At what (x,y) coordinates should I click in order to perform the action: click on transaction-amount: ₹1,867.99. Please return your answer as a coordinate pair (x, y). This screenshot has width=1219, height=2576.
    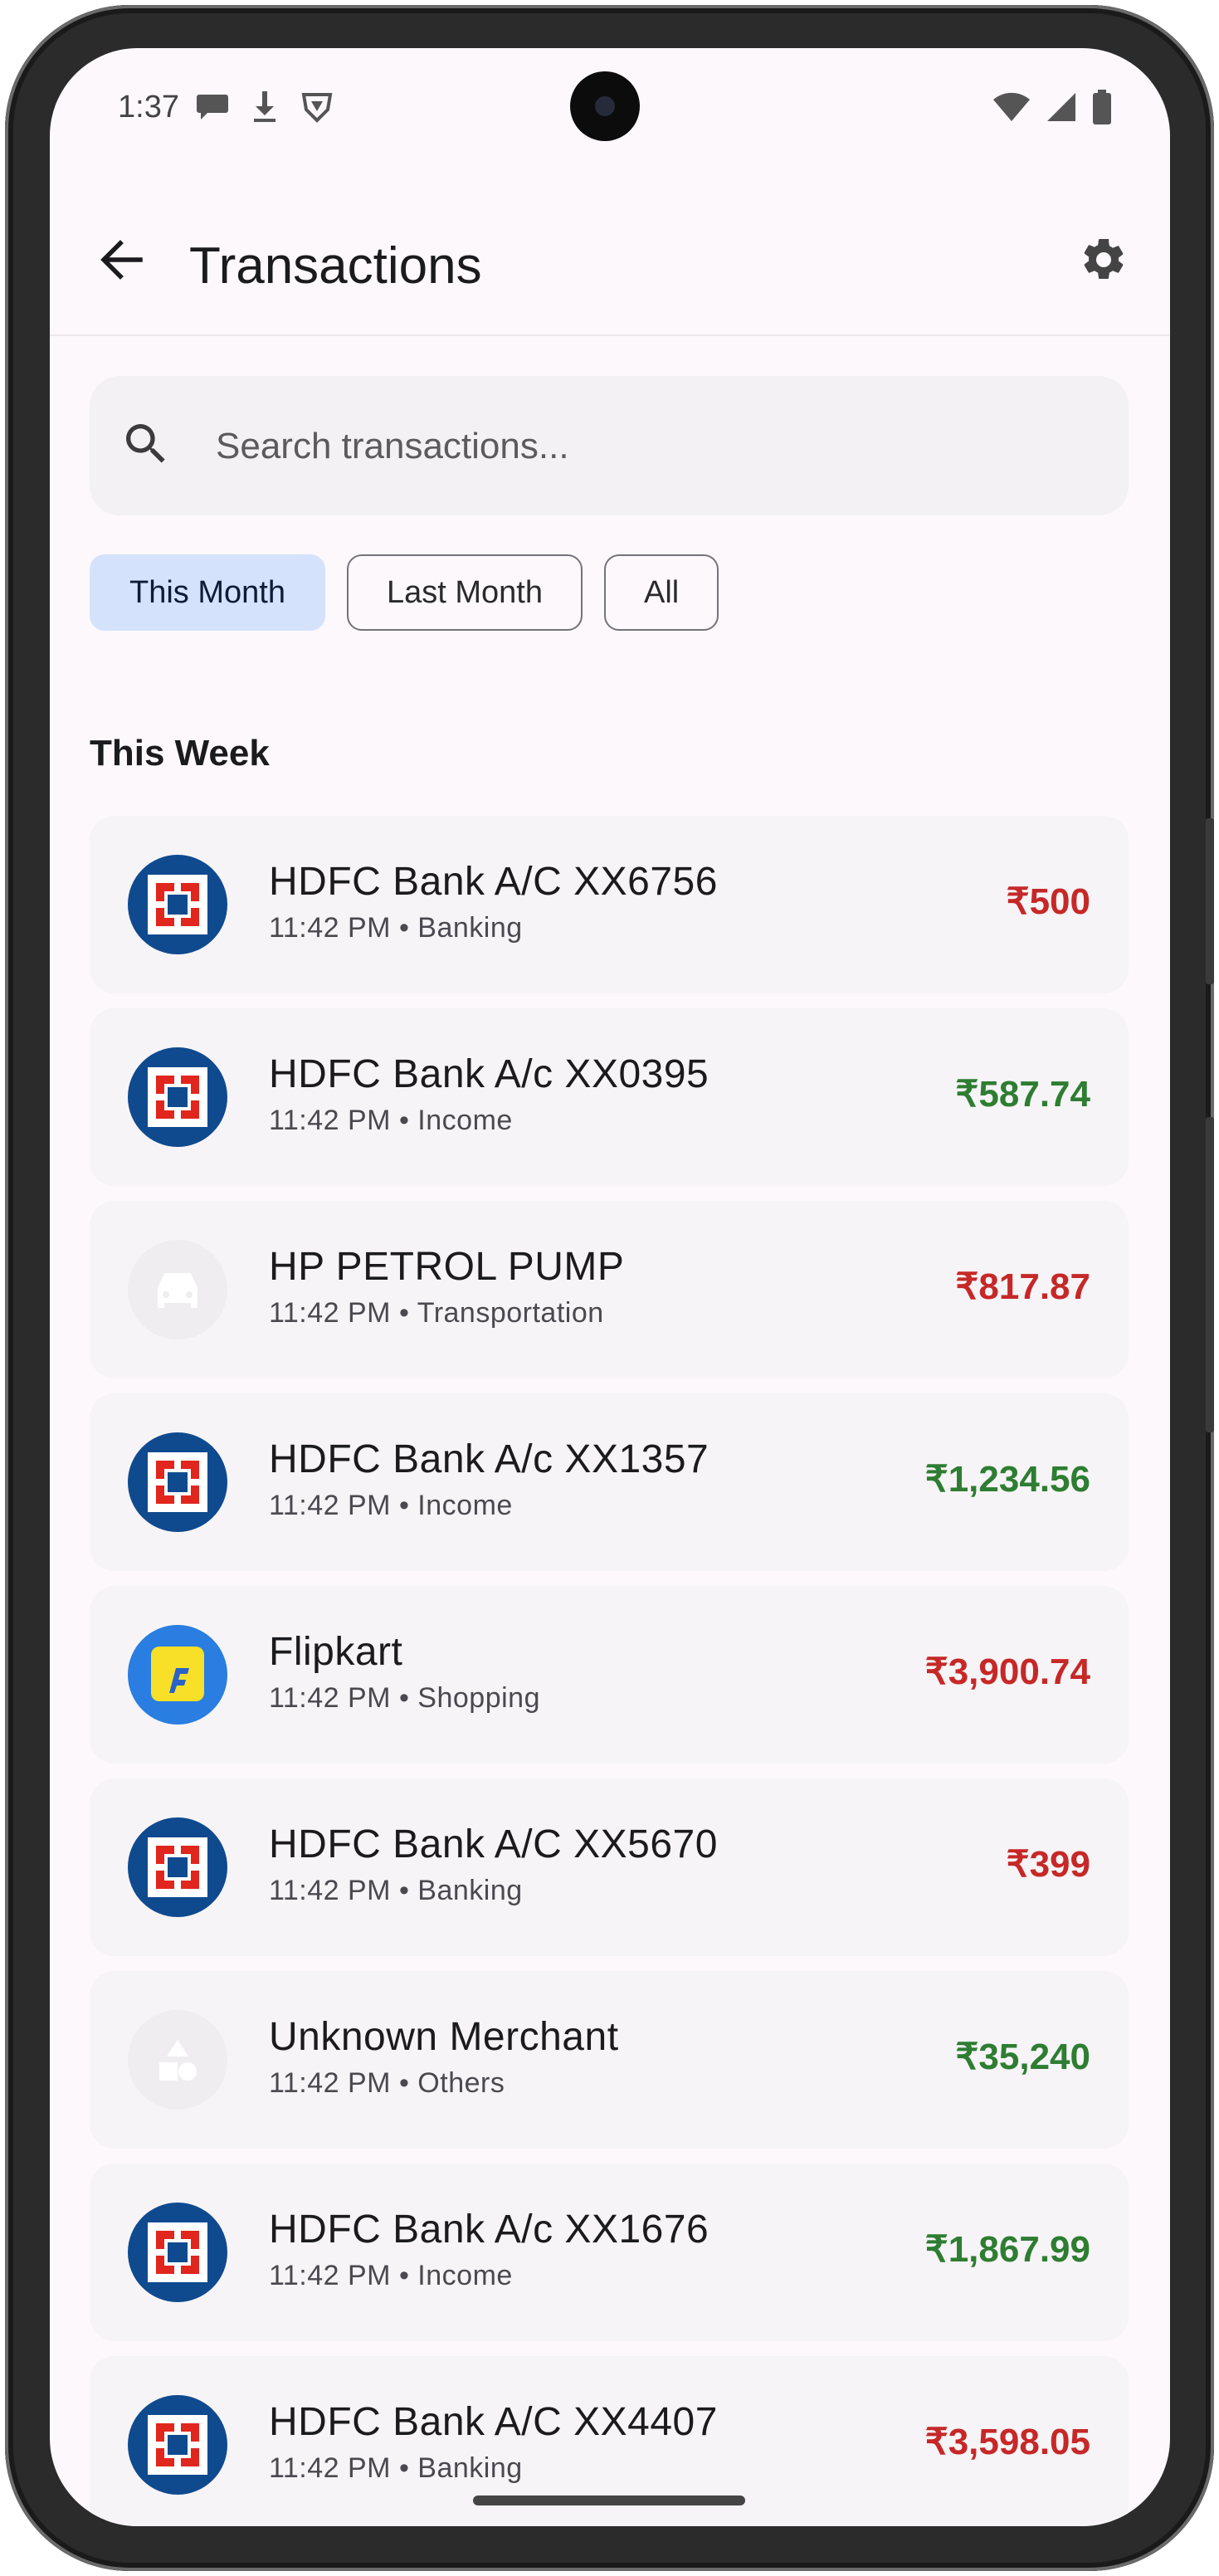
    Looking at the image, I should click on (1007, 2249).